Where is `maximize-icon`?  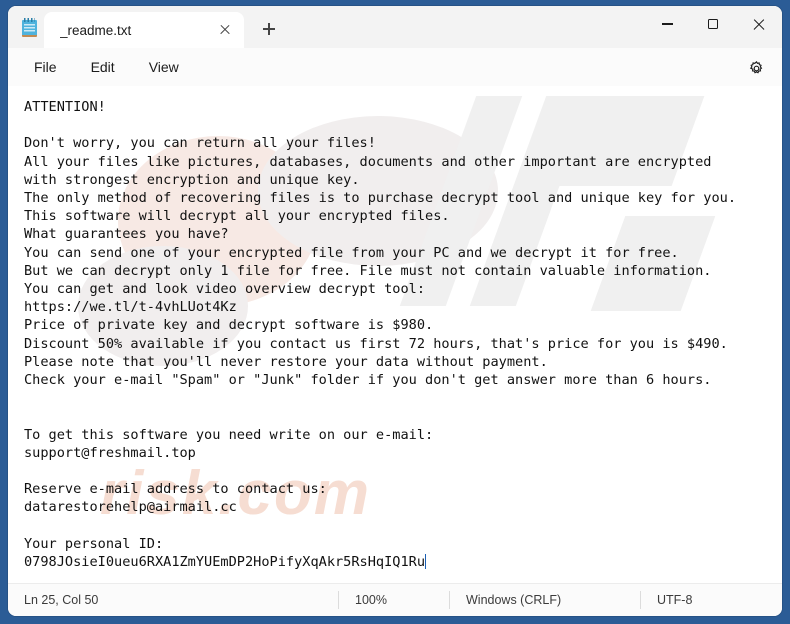
maximize-icon is located at coordinates (713, 24).